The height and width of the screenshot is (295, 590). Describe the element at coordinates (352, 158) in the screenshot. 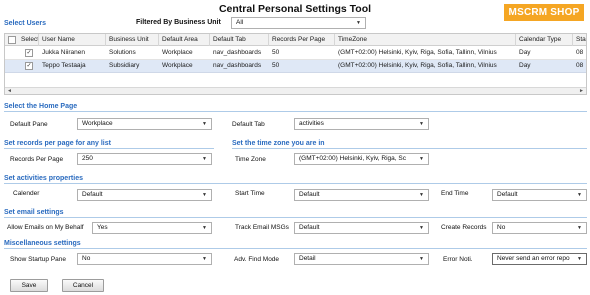

I see `time-zone-value: (GMT+02:00) Helsinki, Kyiv, Riga, Sc` at that location.